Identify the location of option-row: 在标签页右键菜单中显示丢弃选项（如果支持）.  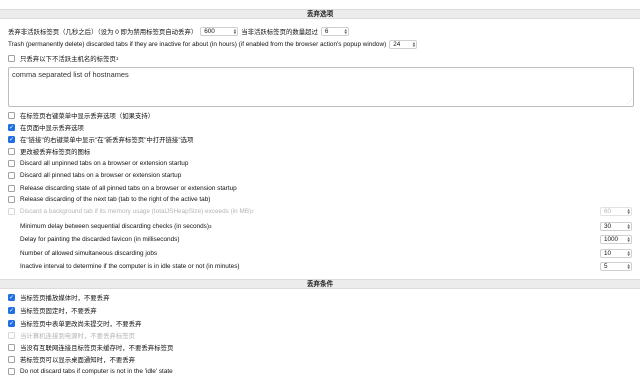
(81, 115).